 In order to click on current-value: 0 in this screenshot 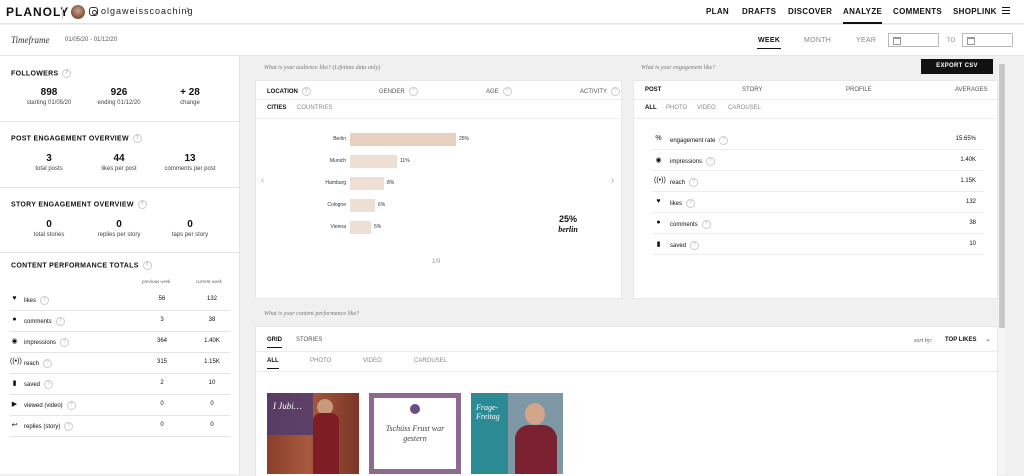, I will do `click(212, 404)`.